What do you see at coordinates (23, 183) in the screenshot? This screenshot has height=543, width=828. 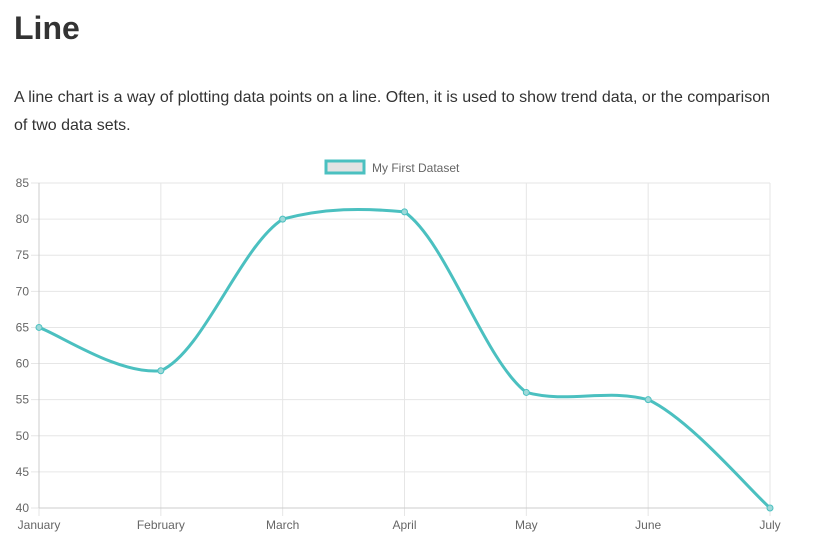 I see `y-tick-label: 85` at bounding box center [23, 183].